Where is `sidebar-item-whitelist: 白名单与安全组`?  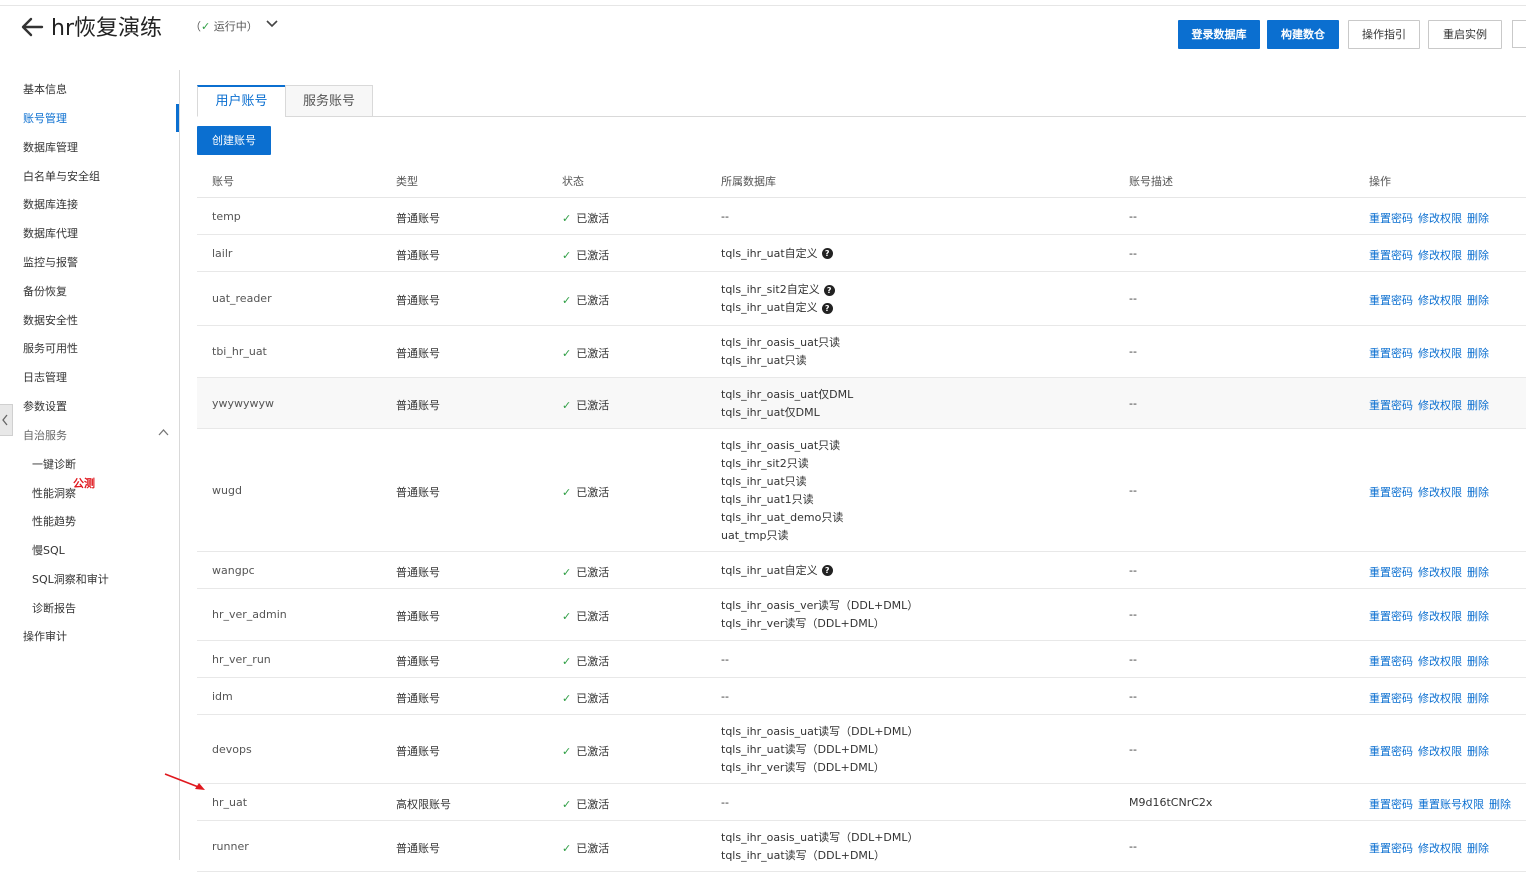 sidebar-item-whitelist: 白名单与安全组 is located at coordinates (61, 176).